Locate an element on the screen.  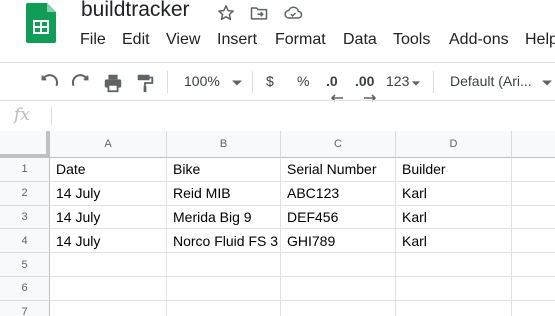
row-header-1: 1 is located at coordinates (25, 170).